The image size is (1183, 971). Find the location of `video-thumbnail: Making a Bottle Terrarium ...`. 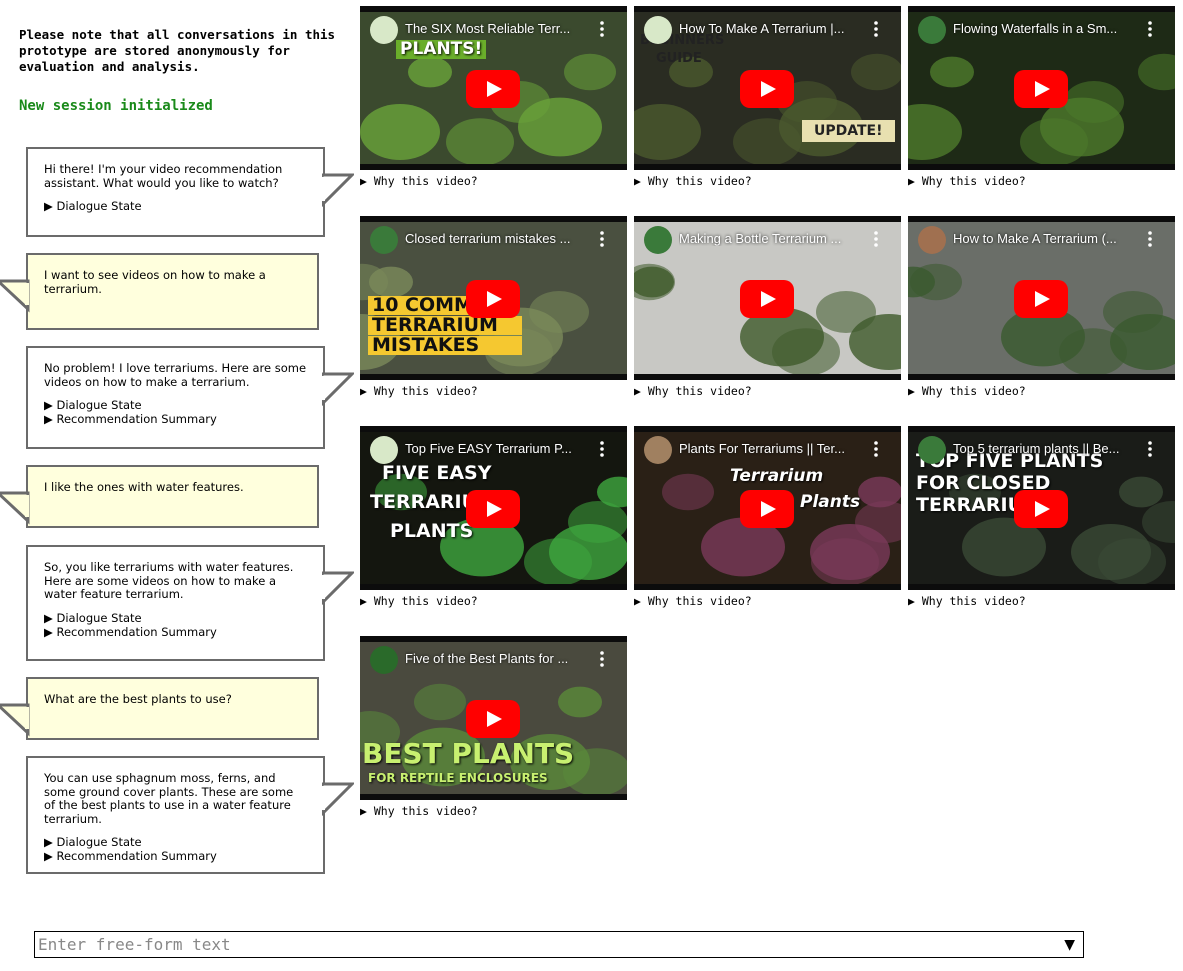

video-thumbnail: Making a Bottle Terrarium ... is located at coordinates (767, 298).